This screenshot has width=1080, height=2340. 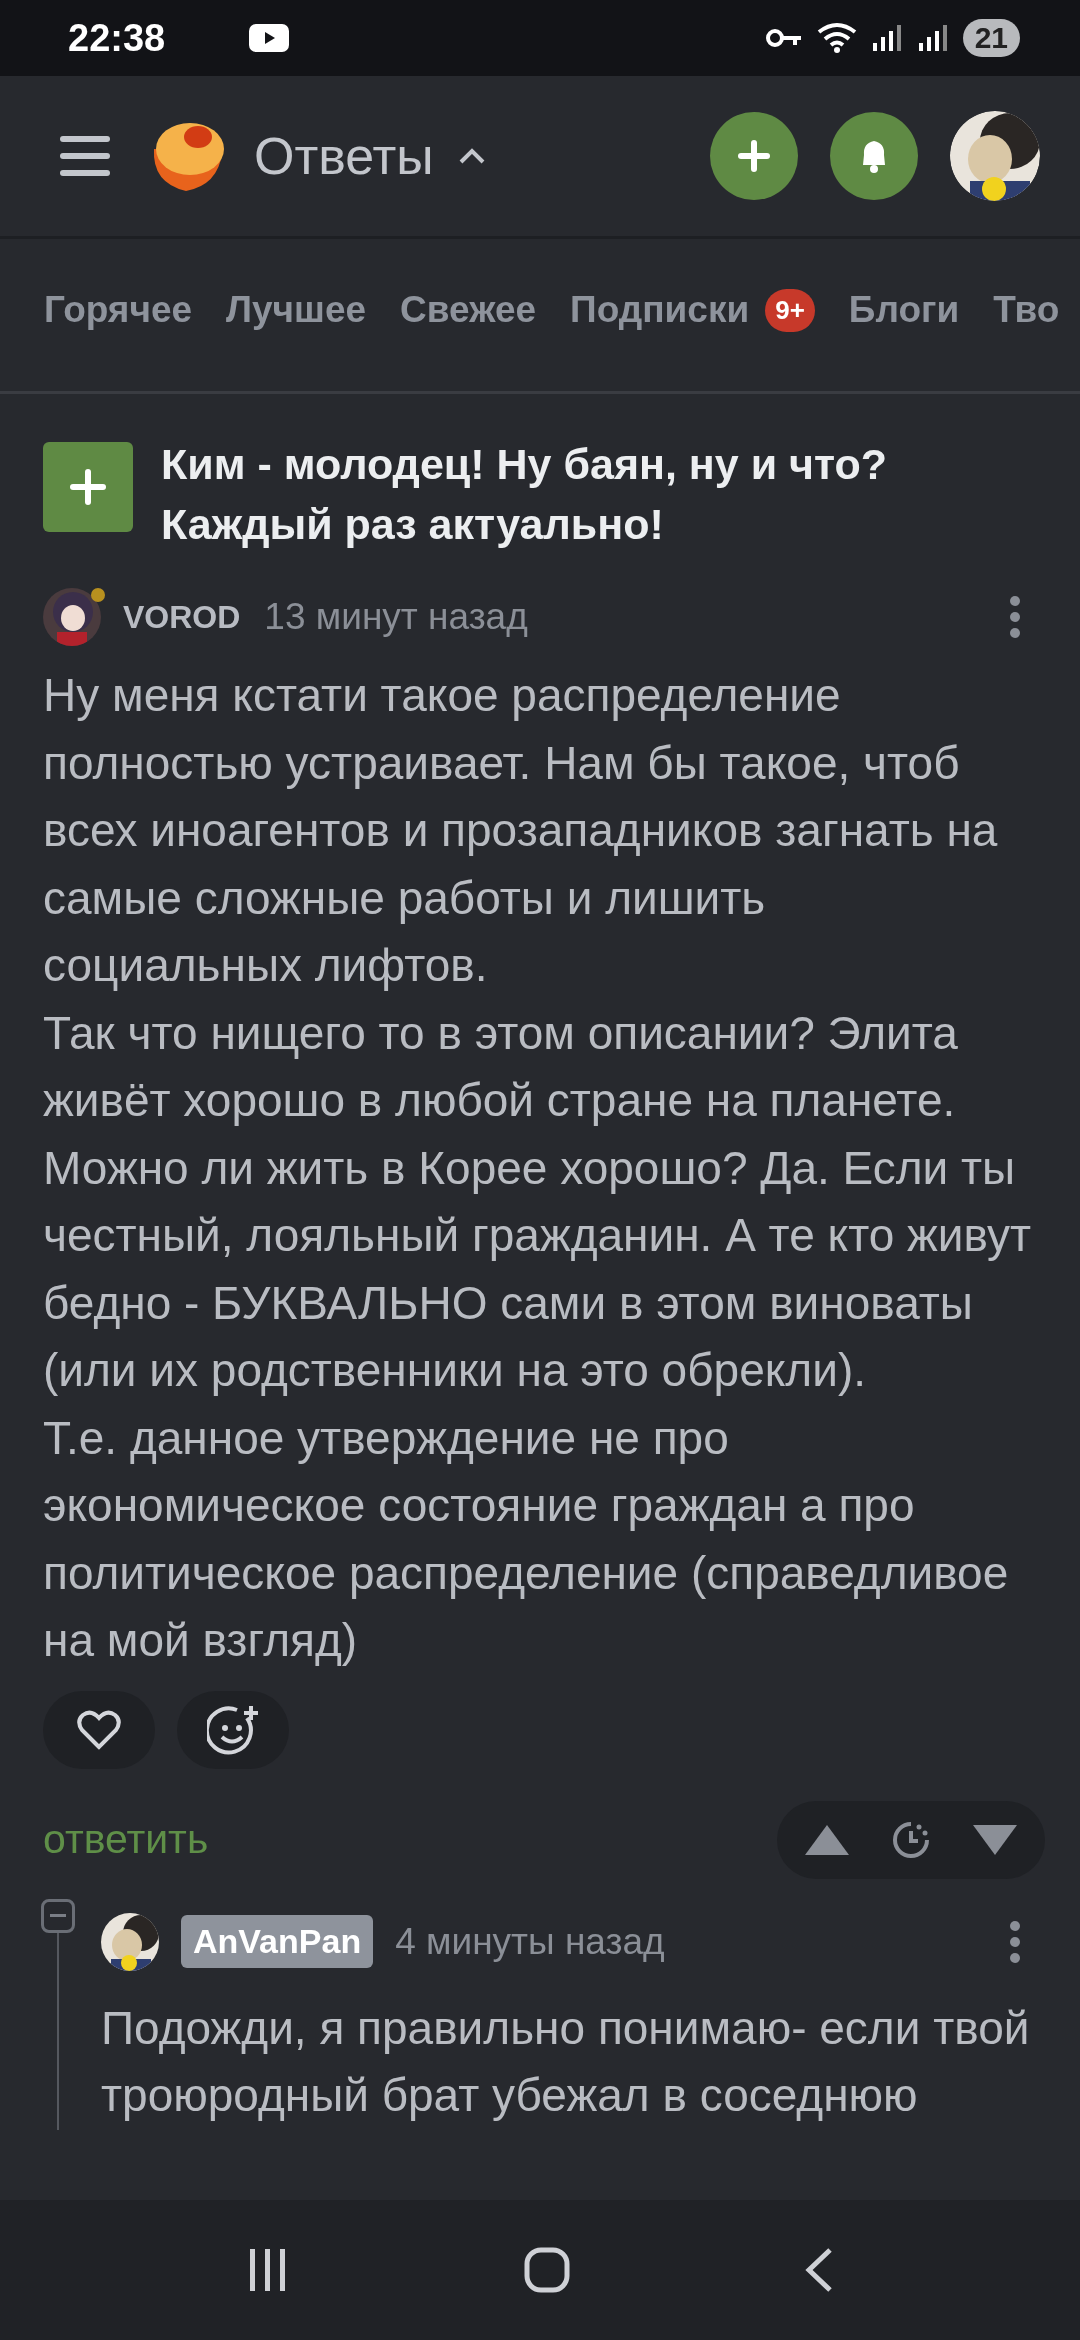 I want to click on expand-post-button, so click(x=88, y=487).